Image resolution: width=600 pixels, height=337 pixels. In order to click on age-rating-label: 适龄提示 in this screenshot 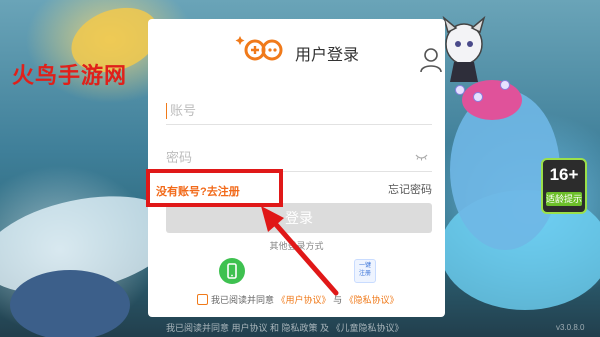, I will do `click(564, 199)`.